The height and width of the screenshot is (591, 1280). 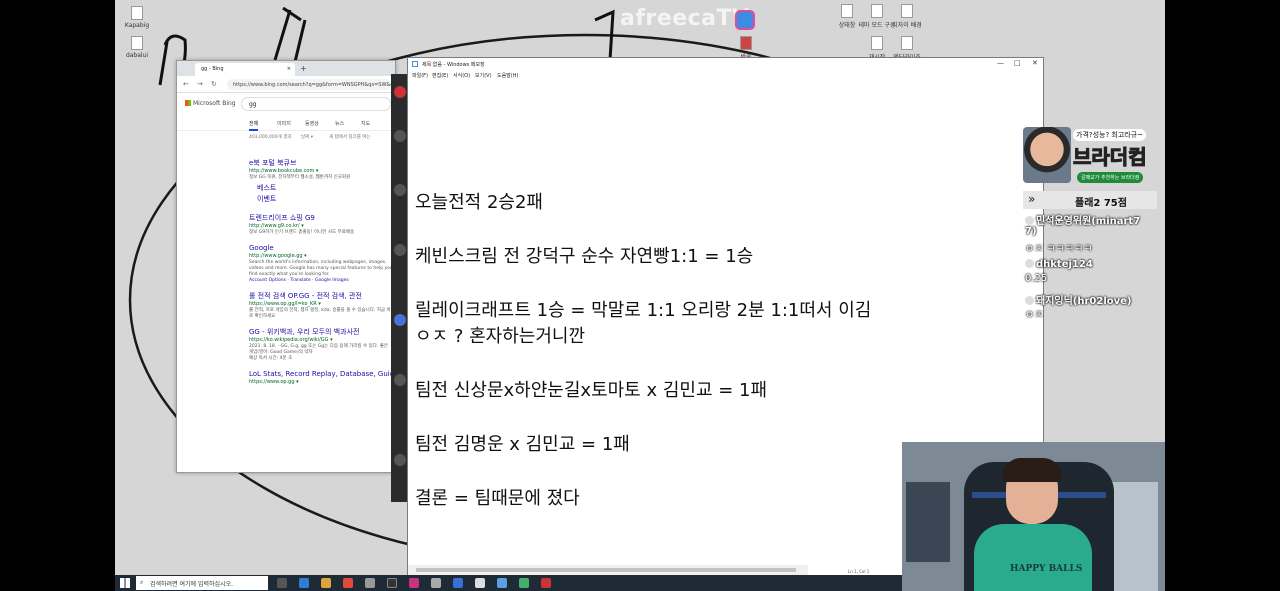 I want to click on desktop-icon-kapabig: Kapabig, so click(x=137, y=17).